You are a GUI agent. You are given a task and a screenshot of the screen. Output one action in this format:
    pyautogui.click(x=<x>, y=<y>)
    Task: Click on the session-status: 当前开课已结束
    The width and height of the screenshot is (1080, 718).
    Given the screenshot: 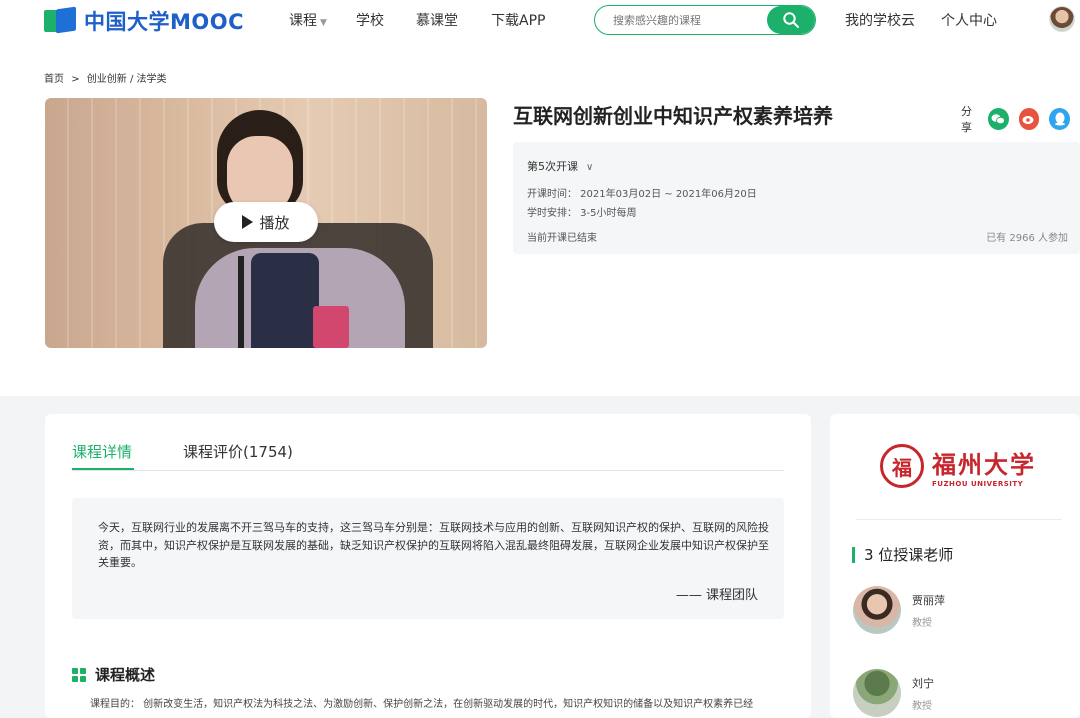 What is the action you would take?
    pyautogui.click(x=562, y=238)
    